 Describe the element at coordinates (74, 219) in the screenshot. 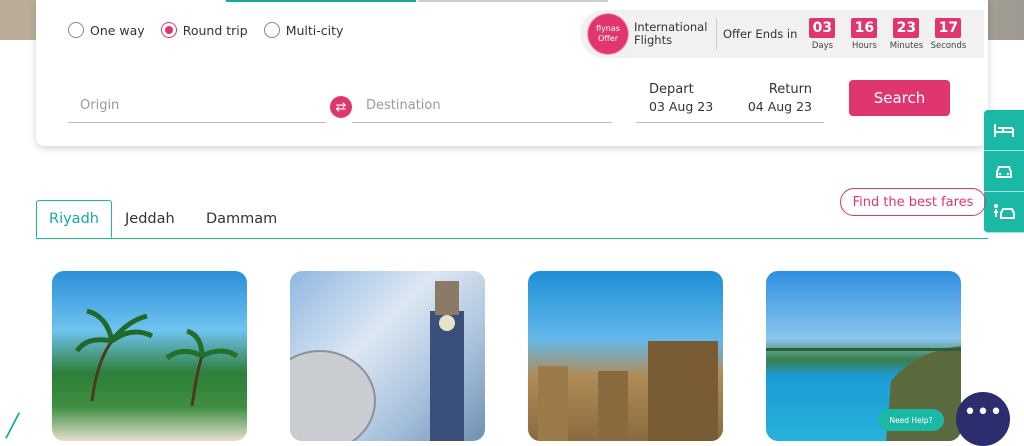

I see `tab-riyadh: Riyadh` at that location.